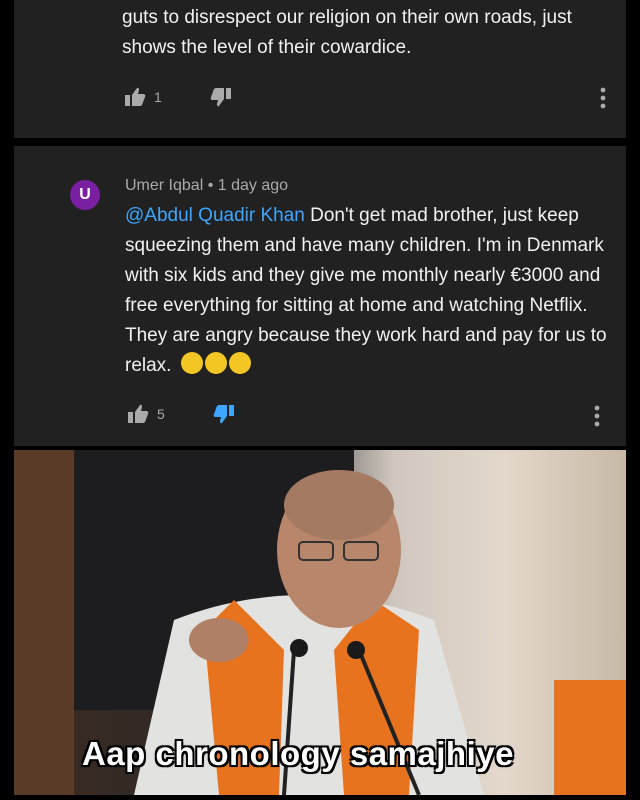  Describe the element at coordinates (298, 753) in the screenshot. I see `meme-caption: Aap chronology samajhiye` at that location.